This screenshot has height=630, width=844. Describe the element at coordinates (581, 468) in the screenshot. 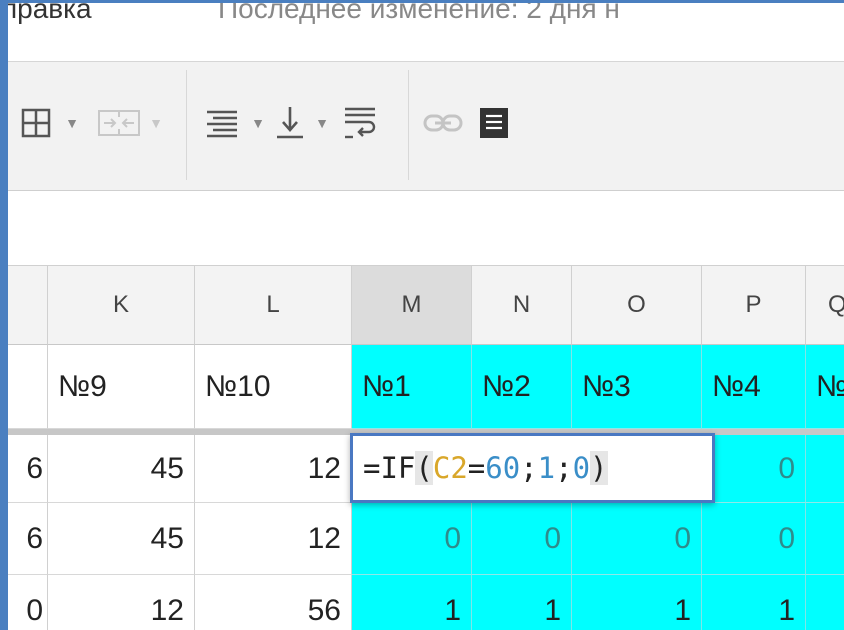

I see `formula-false-value: 0` at that location.